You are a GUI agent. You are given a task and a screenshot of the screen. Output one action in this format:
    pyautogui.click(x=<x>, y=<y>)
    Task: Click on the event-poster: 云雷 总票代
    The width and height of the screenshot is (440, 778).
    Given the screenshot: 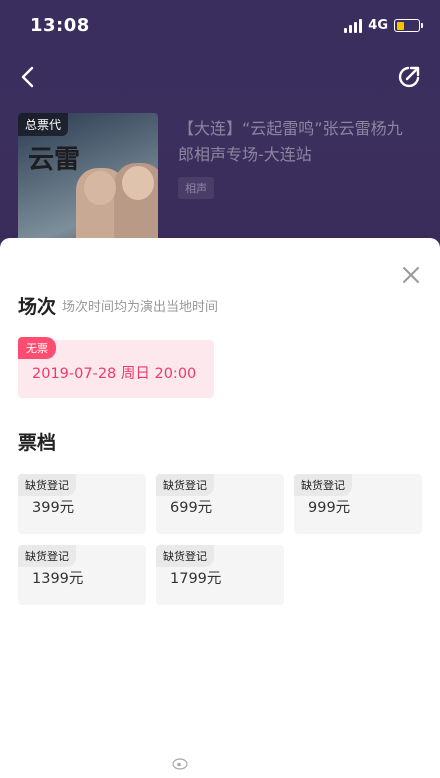 What is the action you would take?
    pyautogui.click(x=88, y=183)
    